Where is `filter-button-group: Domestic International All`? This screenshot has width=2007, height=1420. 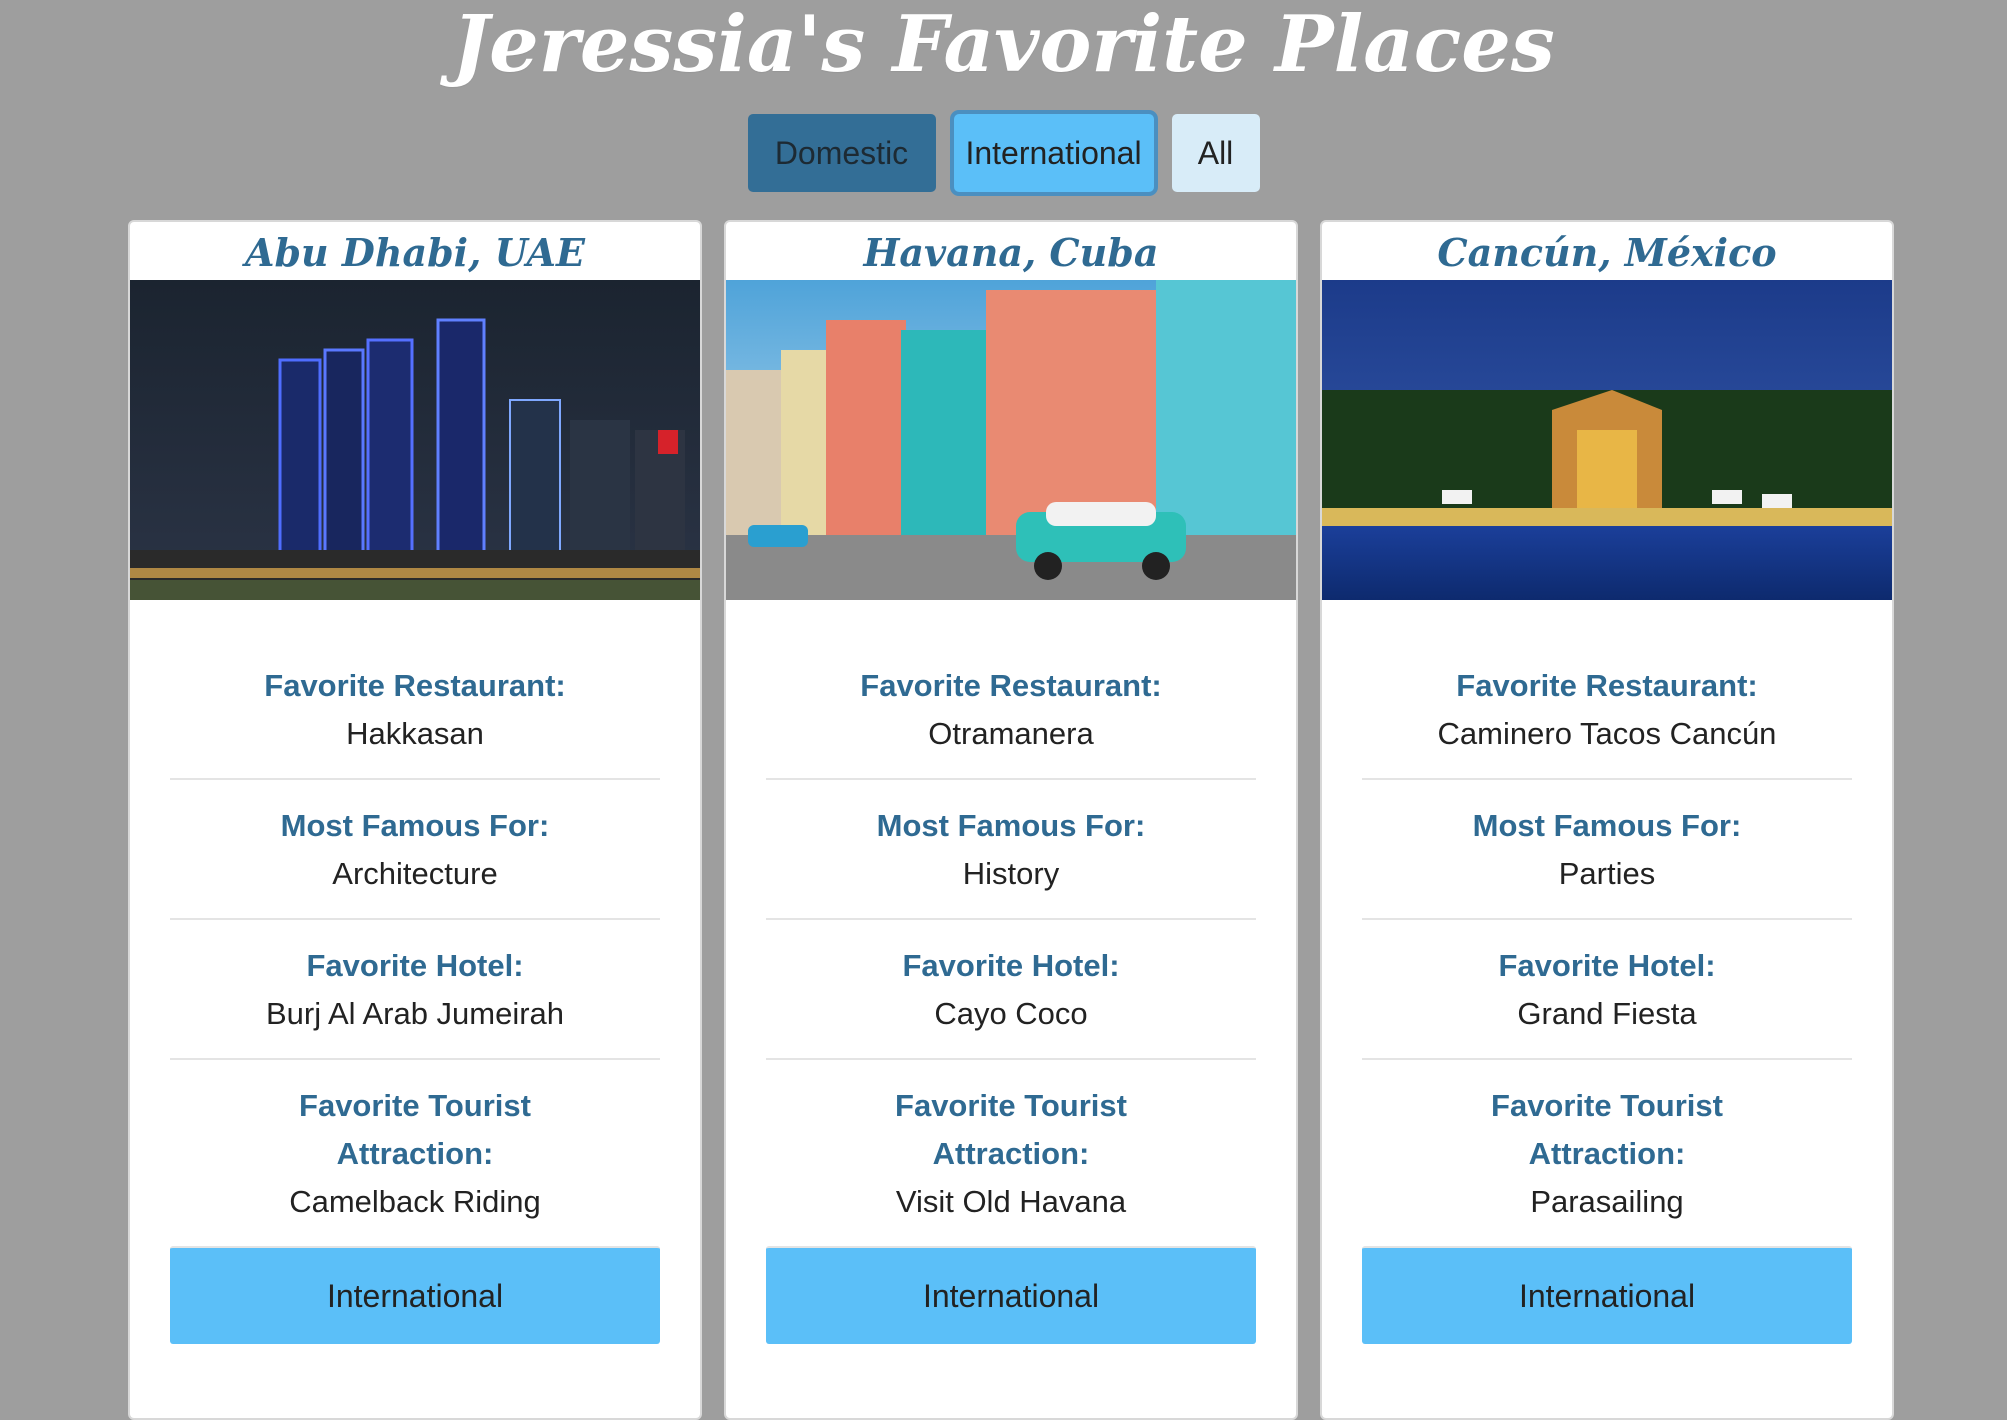
filter-button-group: Domestic International All is located at coordinates (1003, 153).